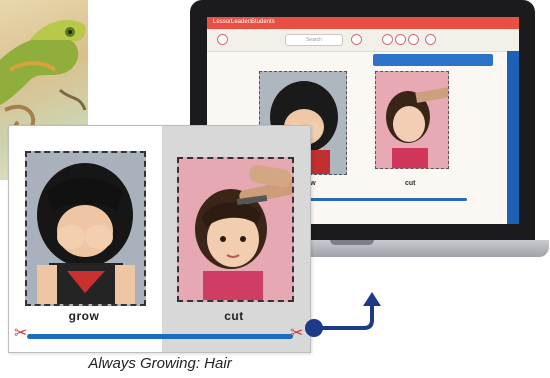 The image size is (550, 378). I want to click on image-caption: Always Growing: Hair, so click(160, 363).